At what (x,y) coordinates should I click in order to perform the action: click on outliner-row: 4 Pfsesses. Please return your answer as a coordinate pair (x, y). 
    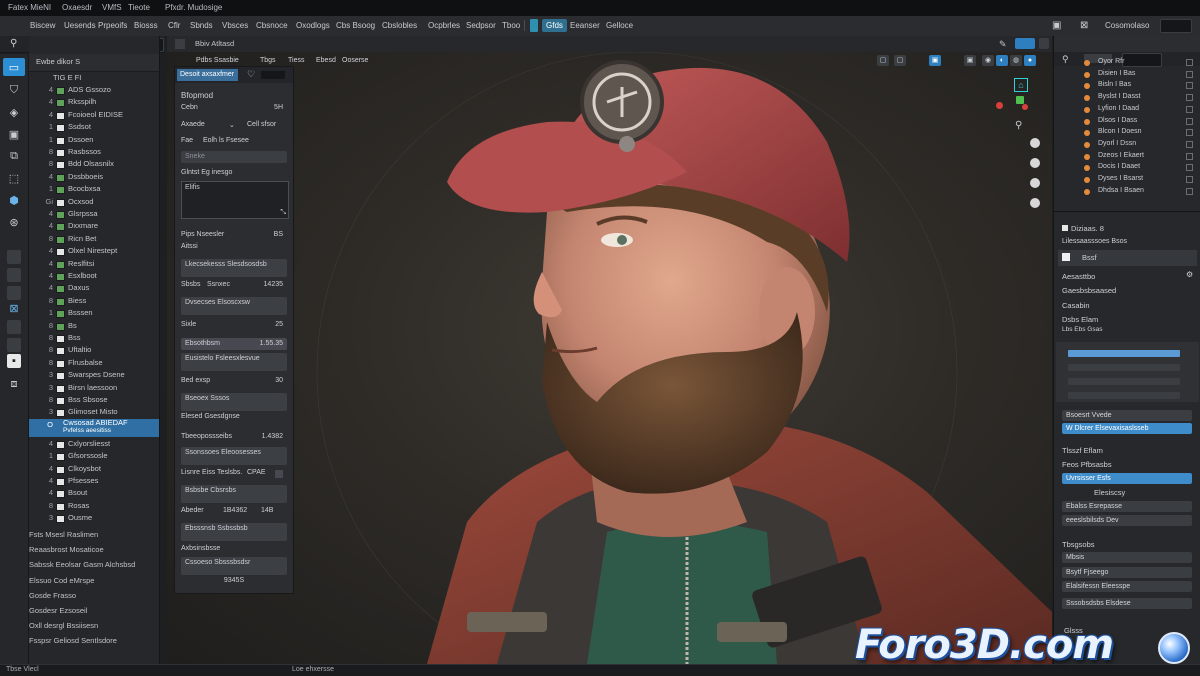
    Looking at the image, I should click on (94, 481).